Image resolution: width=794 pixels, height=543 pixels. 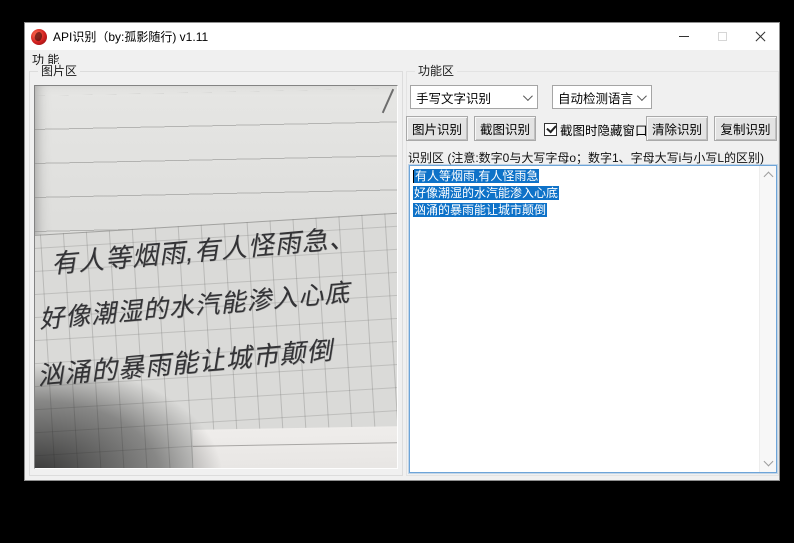 What do you see at coordinates (768, 176) in the screenshot?
I see `scrollbar-up-icon` at bounding box center [768, 176].